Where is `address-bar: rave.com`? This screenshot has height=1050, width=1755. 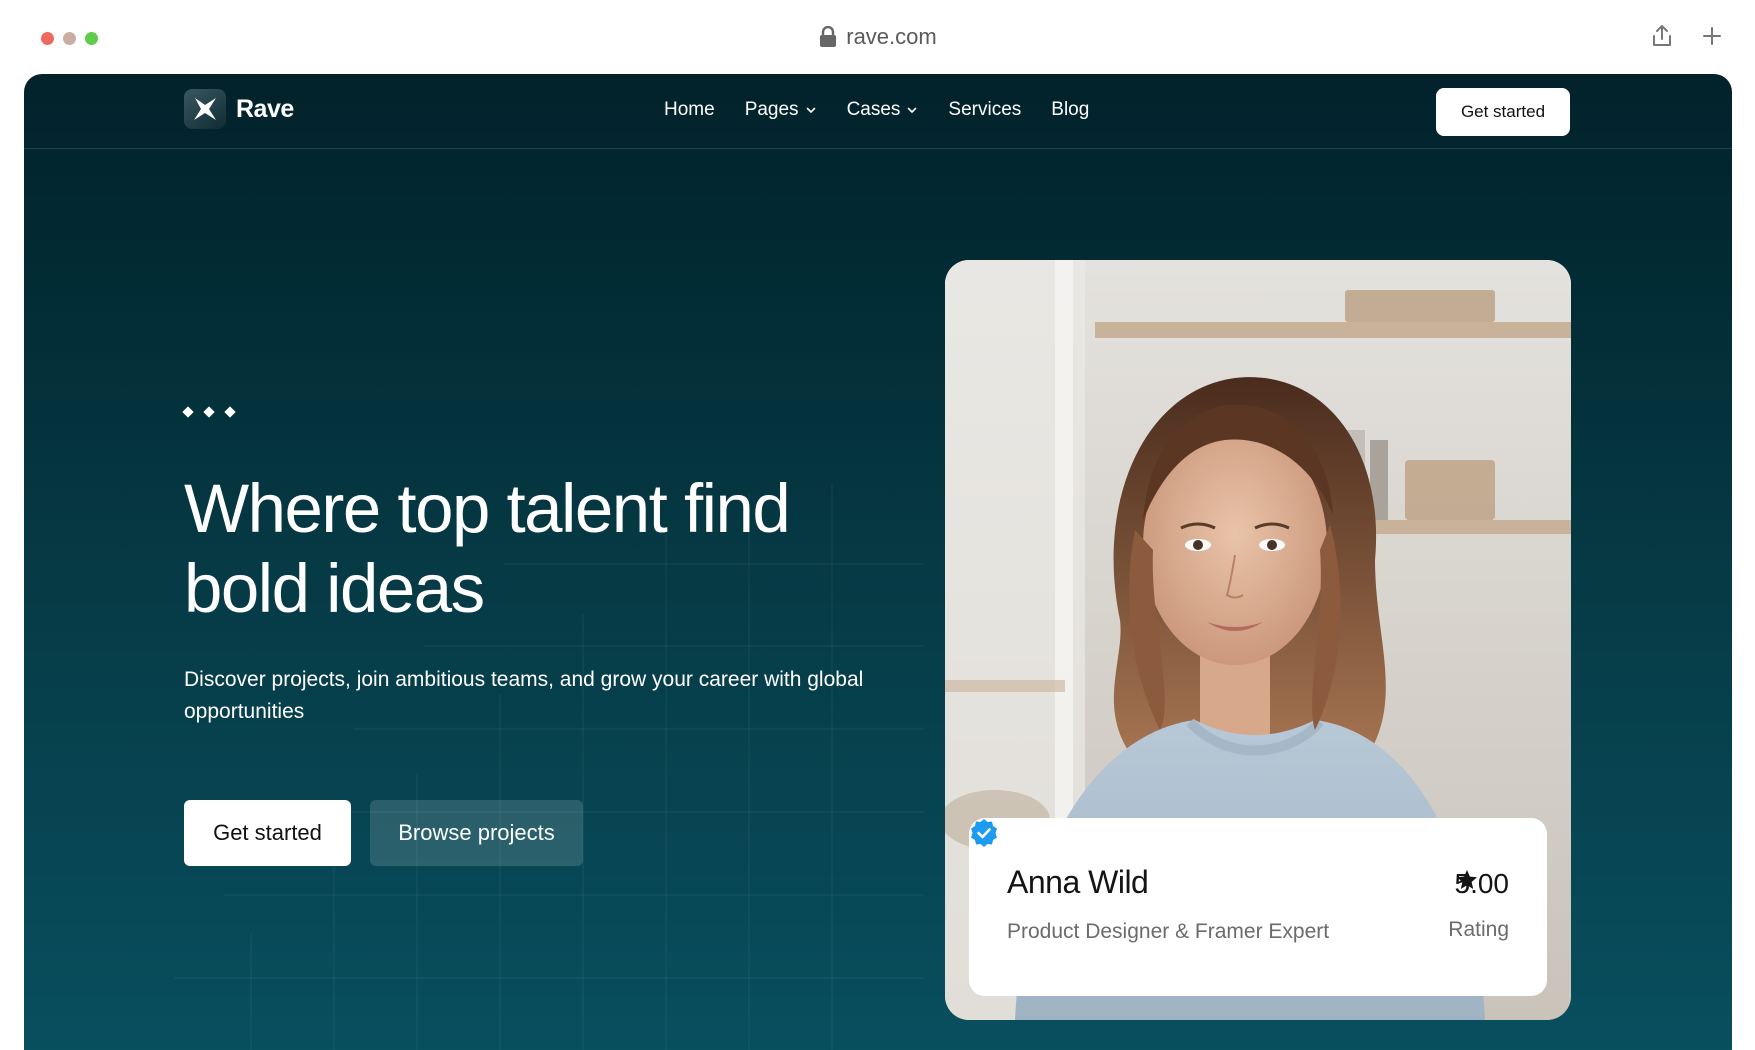 address-bar: rave.com is located at coordinates (877, 37).